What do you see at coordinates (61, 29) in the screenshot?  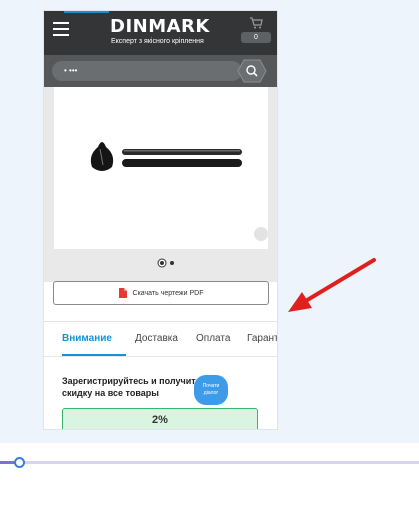 I see `menu-icon` at bounding box center [61, 29].